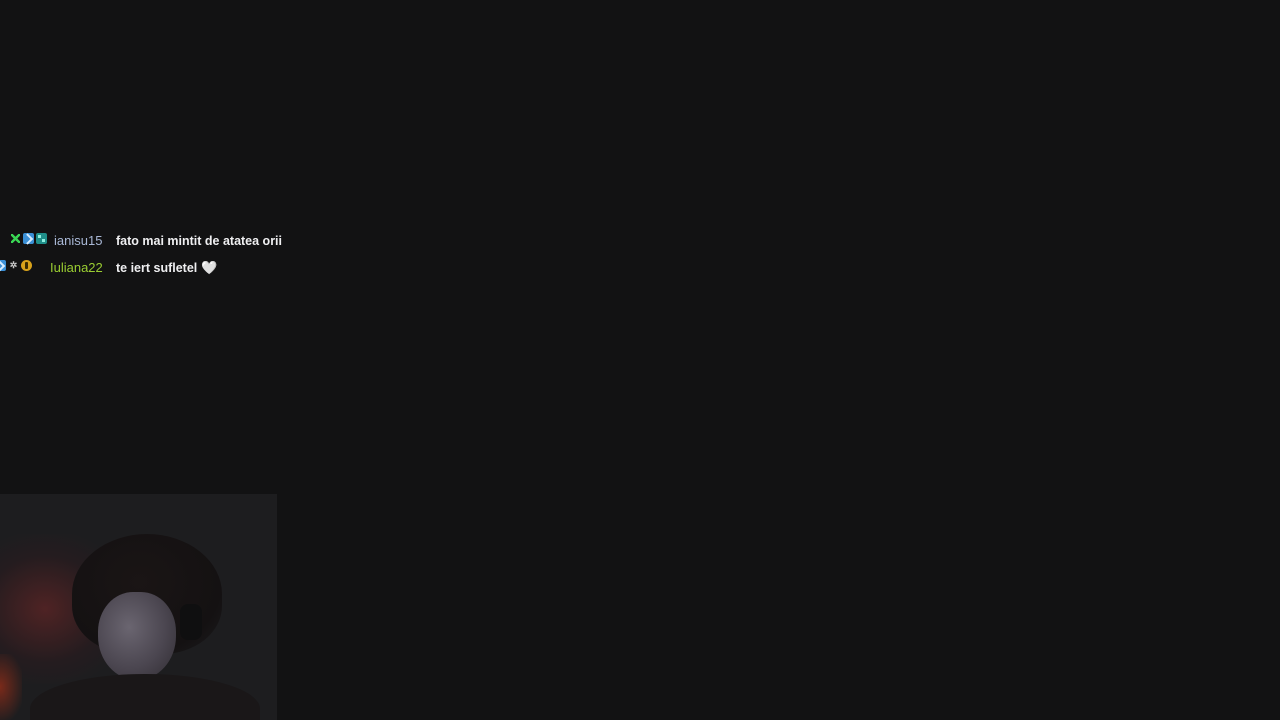  What do you see at coordinates (157, 268) in the screenshot?
I see `chat-message-body: te iert sufletel` at bounding box center [157, 268].